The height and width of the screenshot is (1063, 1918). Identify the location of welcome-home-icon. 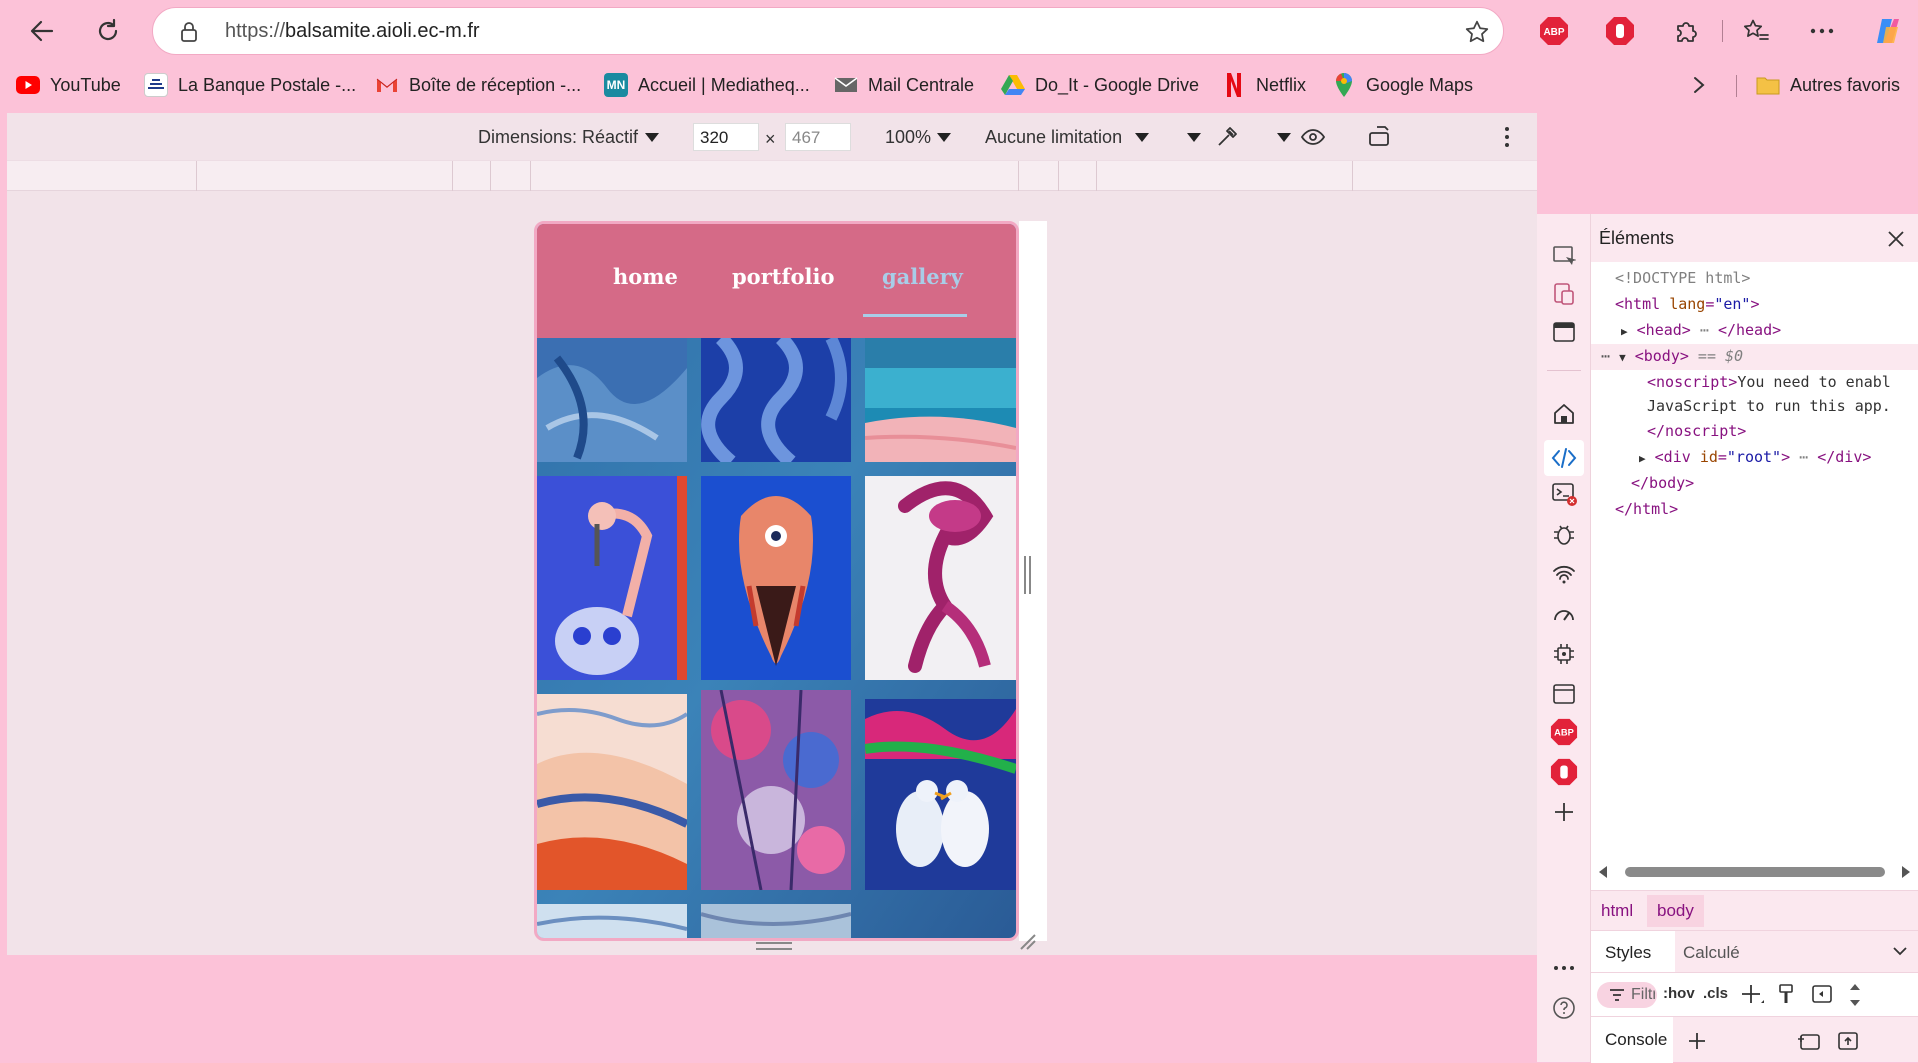
(1564, 414).